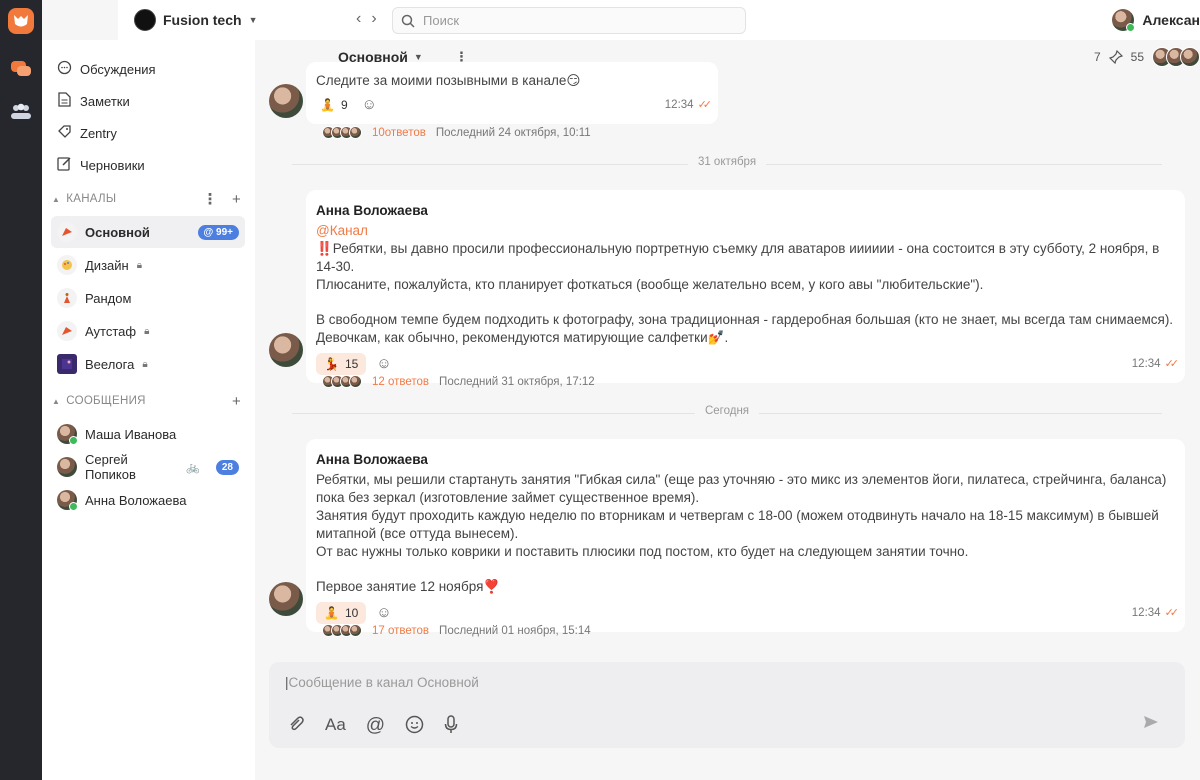 The width and height of the screenshot is (1200, 780). I want to click on workspace-logo-icon, so click(145, 20).